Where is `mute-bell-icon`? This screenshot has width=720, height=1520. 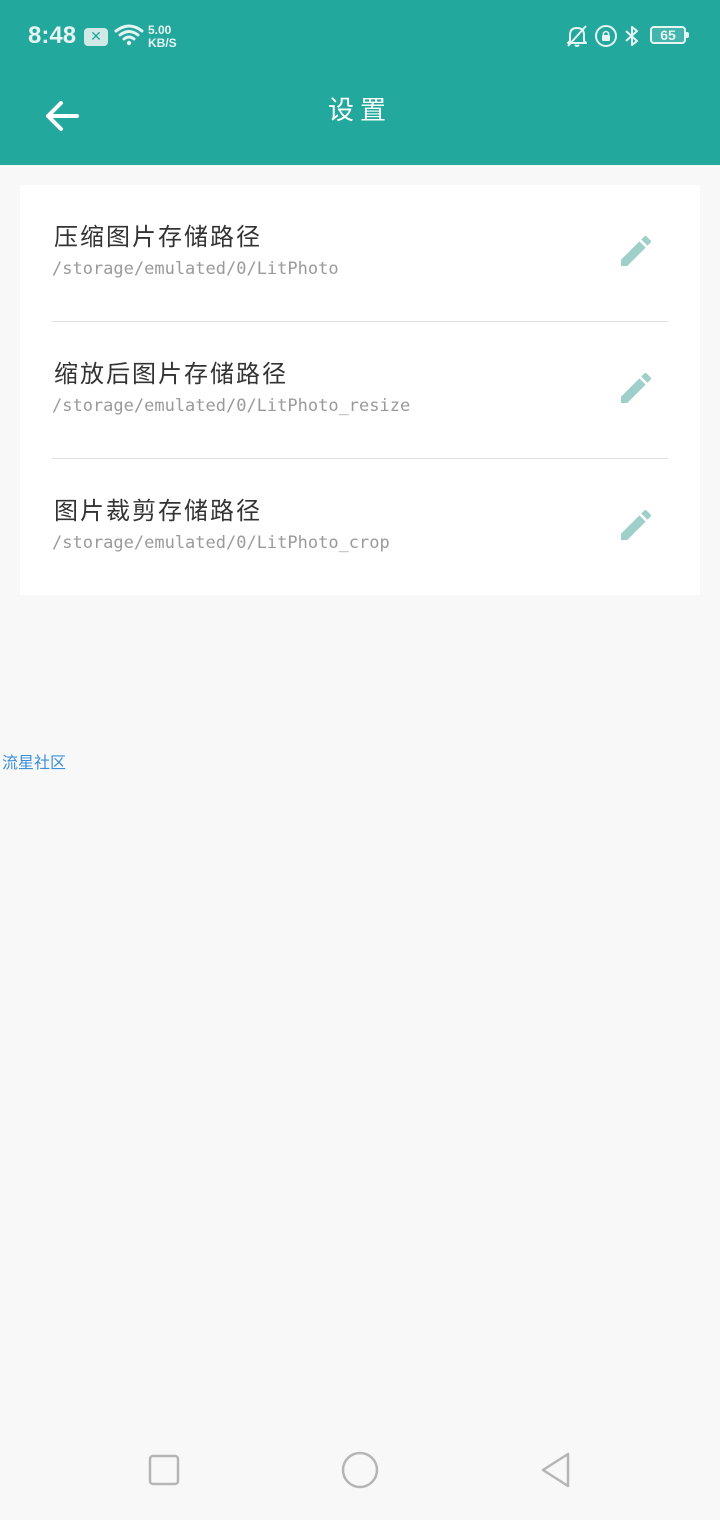 mute-bell-icon is located at coordinates (577, 38).